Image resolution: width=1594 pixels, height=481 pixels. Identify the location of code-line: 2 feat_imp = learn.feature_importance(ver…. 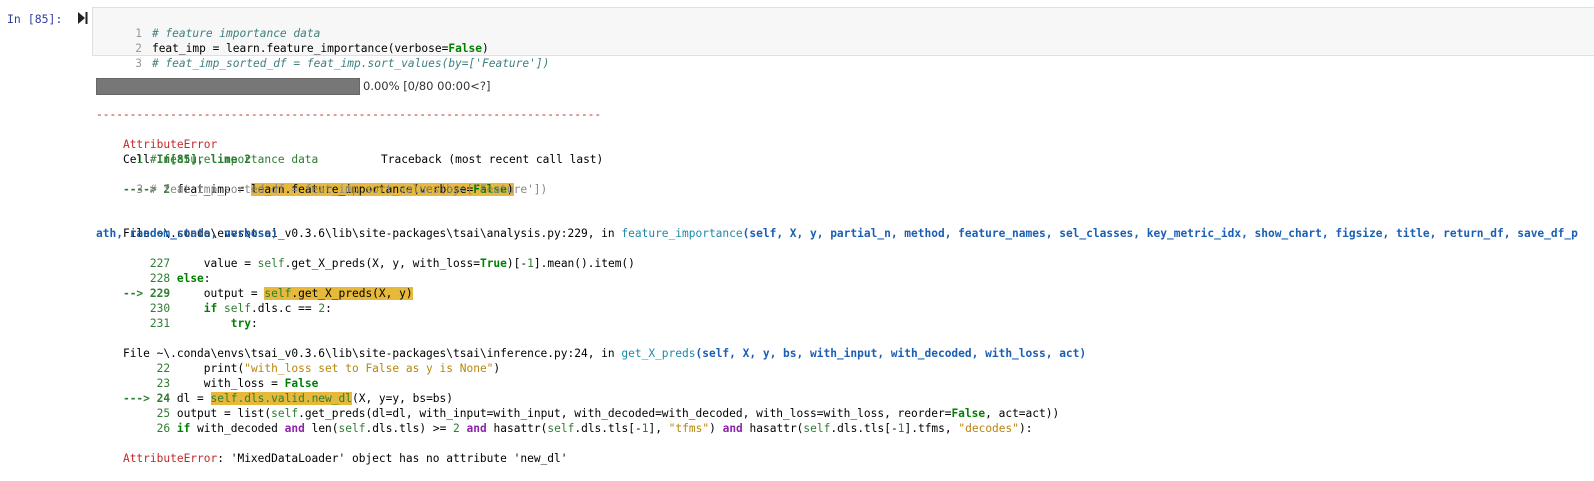
(312, 48).